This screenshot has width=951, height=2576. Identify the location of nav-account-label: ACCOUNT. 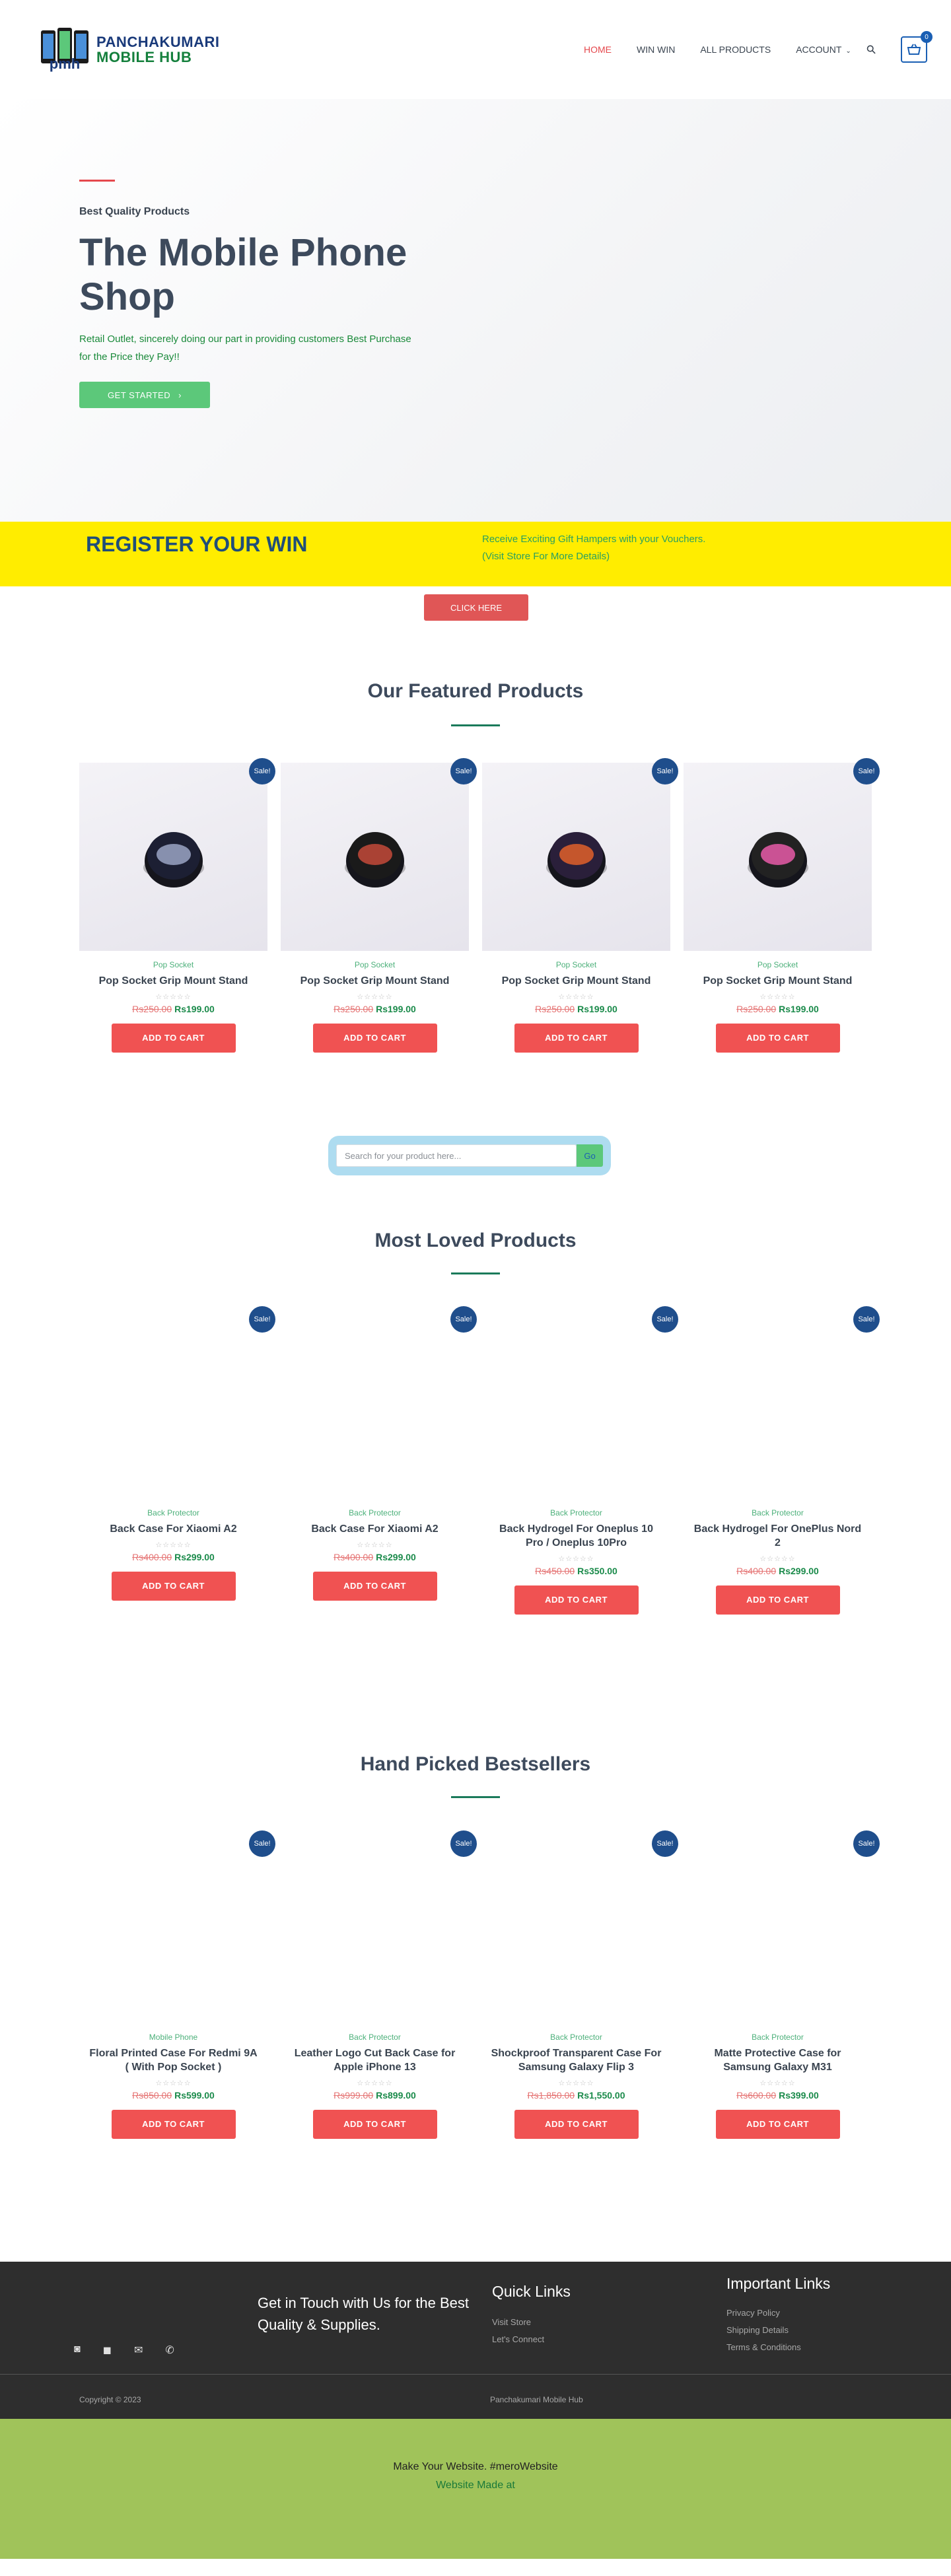
(819, 50).